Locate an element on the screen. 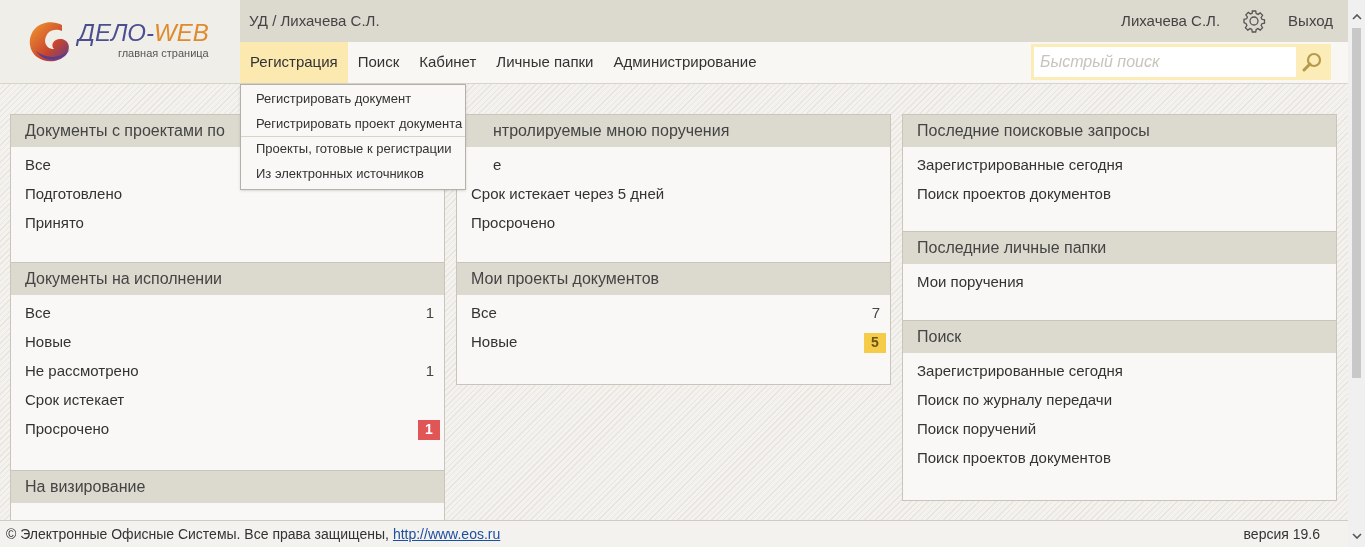 The width and height of the screenshot is (1365, 547). logo-name: ДЕЛО- is located at coordinates (116, 33).